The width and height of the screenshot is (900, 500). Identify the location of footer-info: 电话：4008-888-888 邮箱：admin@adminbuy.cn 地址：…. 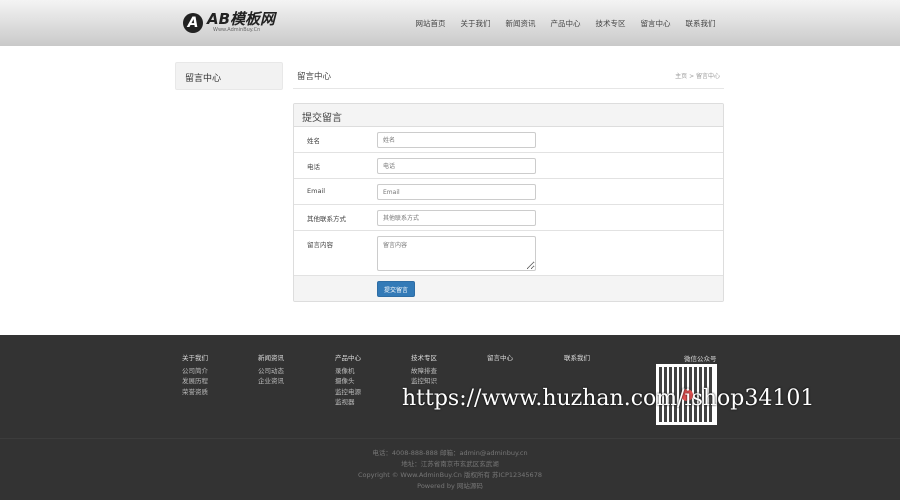
(450, 470).